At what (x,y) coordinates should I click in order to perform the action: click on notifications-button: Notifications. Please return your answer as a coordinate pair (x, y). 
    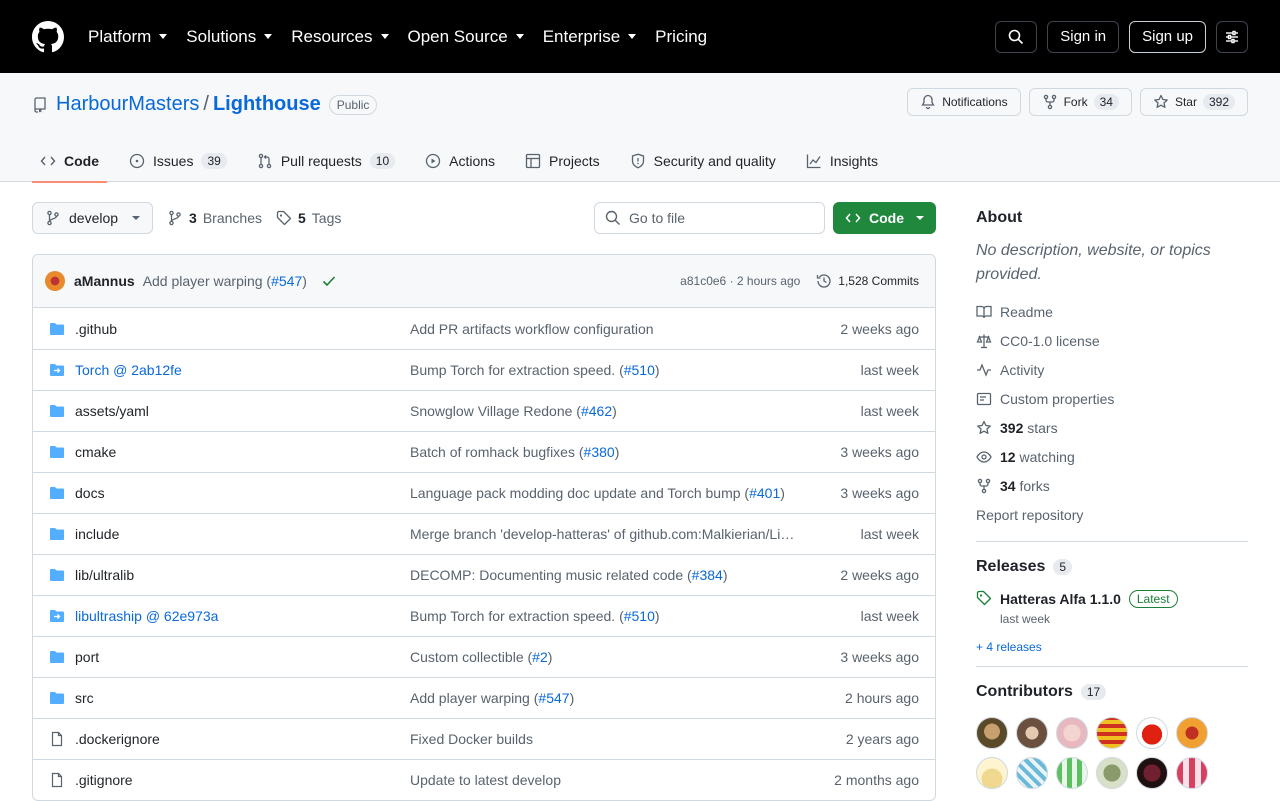
    Looking at the image, I should click on (964, 102).